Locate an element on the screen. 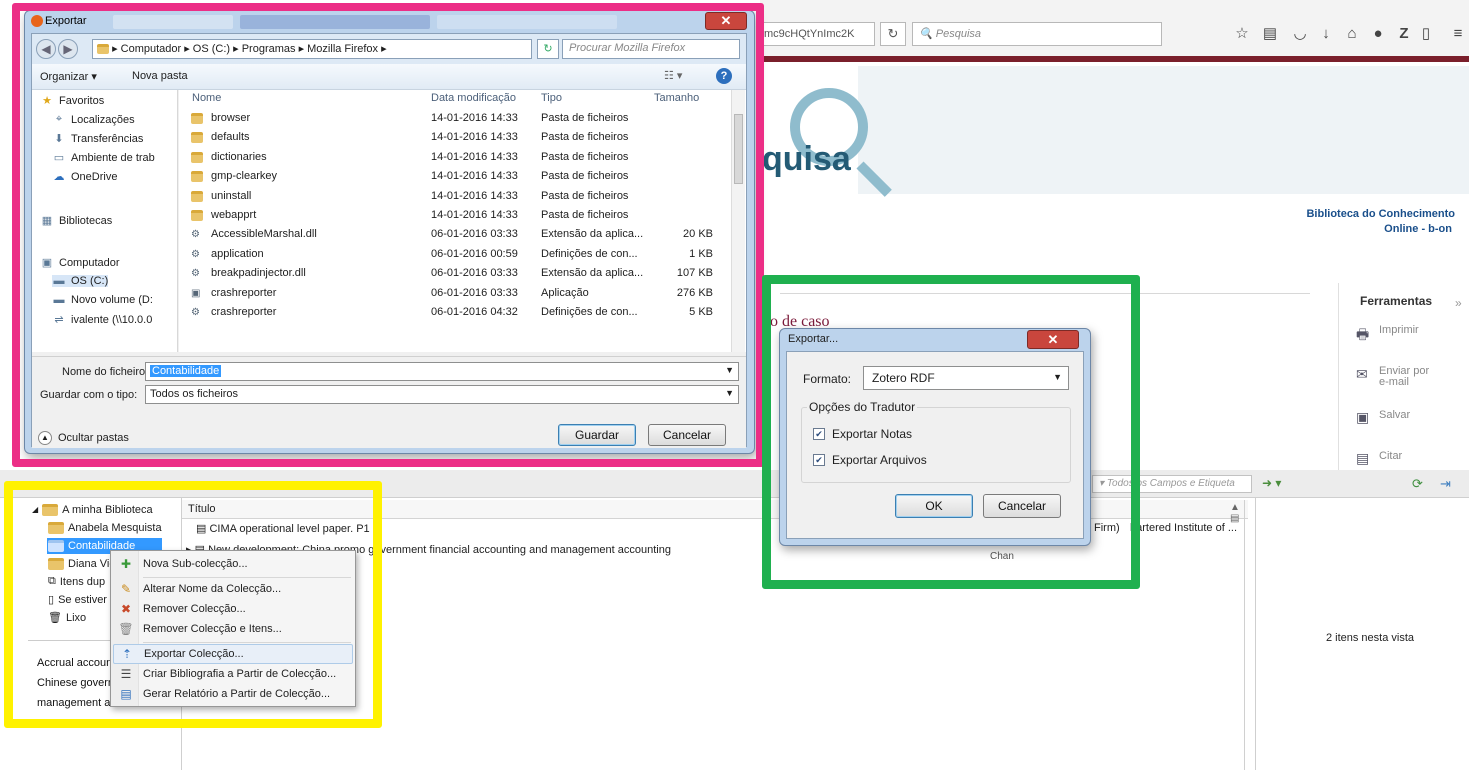  site-banner-strip is located at coordinates (1163, 130).